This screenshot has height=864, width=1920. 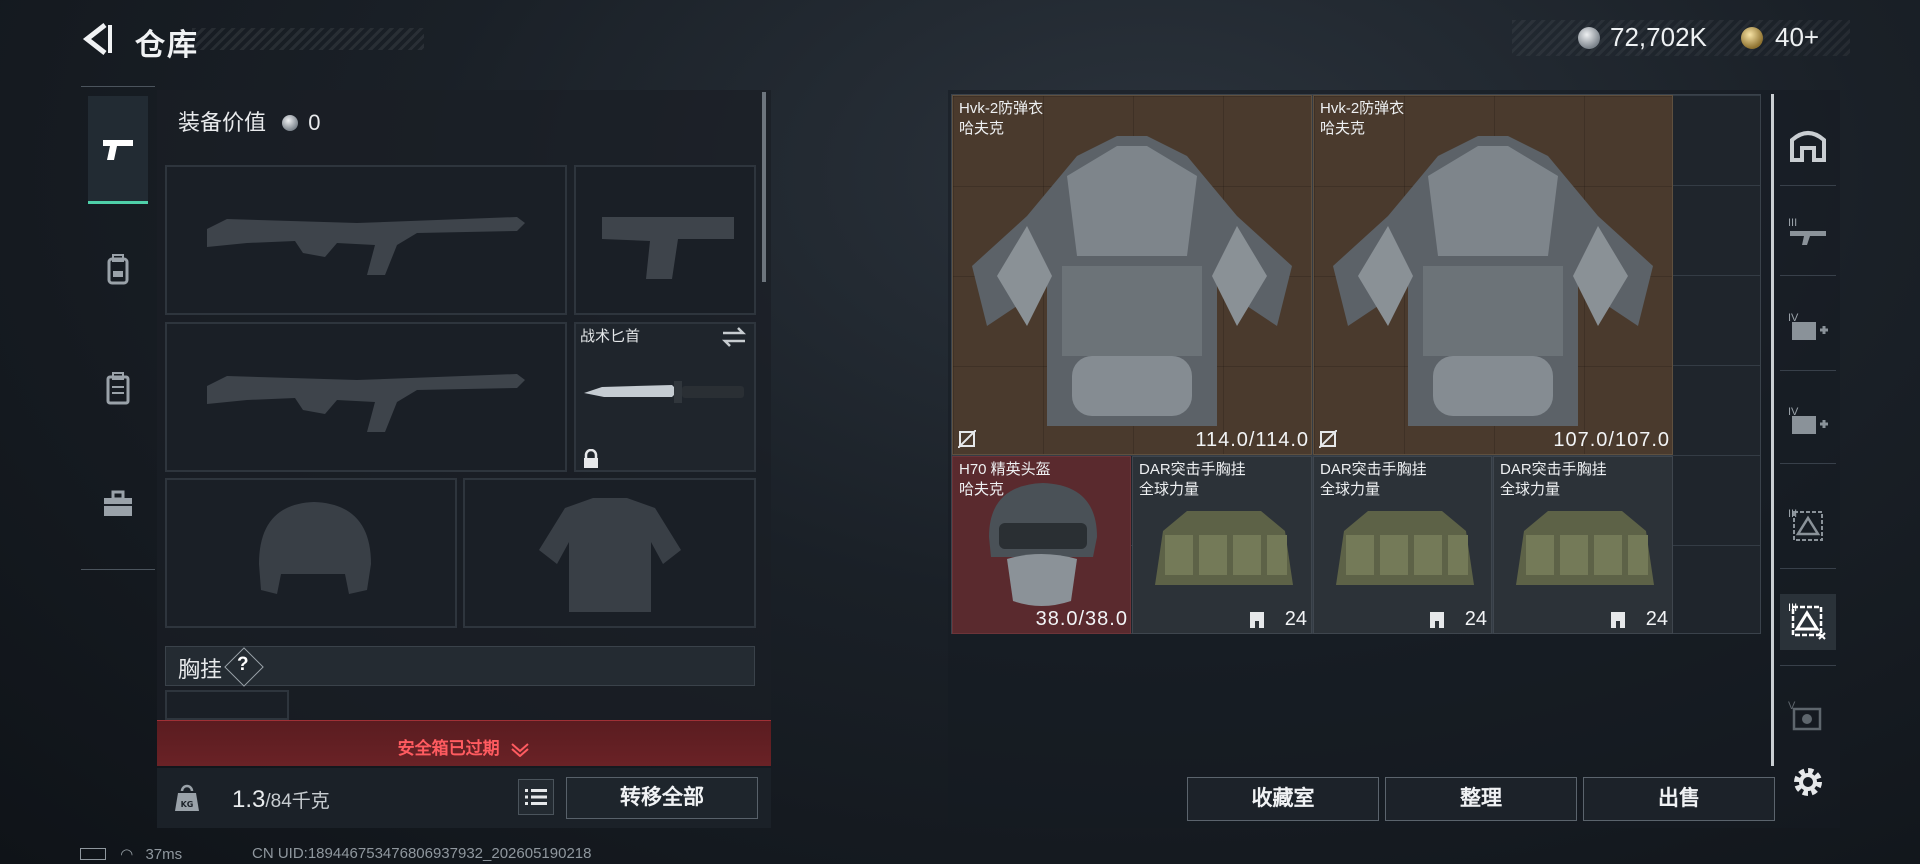 I want to click on backpack-icon, so click(x=118, y=269).